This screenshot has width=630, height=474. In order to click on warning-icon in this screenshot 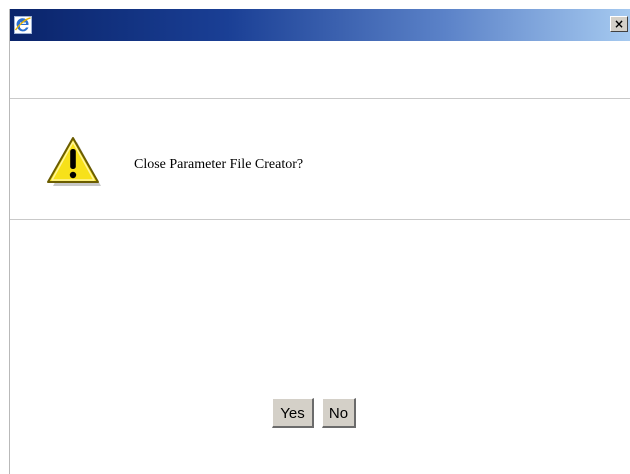, I will do `click(74, 161)`.